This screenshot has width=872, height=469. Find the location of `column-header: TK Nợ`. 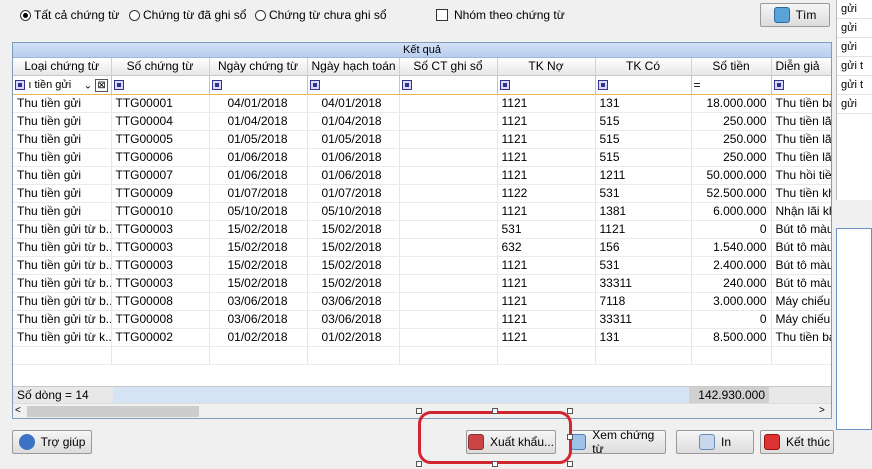

column-header: TK Nợ is located at coordinates (546, 67).